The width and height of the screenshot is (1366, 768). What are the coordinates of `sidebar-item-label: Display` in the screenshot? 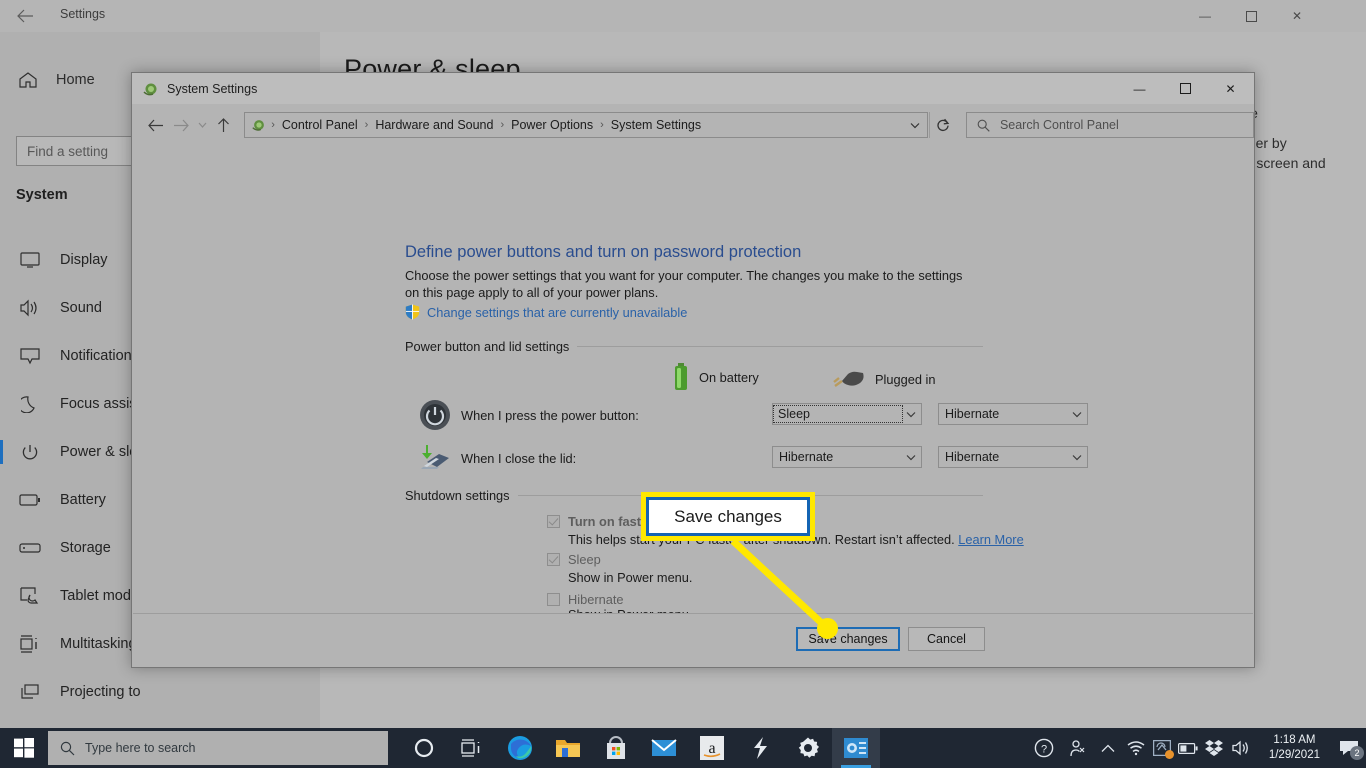 It's located at (84, 260).